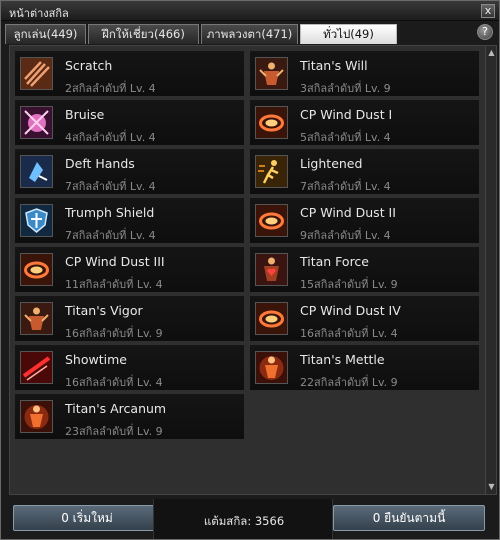 The image size is (500, 540). Describe the element at coordinates (348, 34) in the screenshot. I see `tab-general: ทั่วไป(49)` at that location.